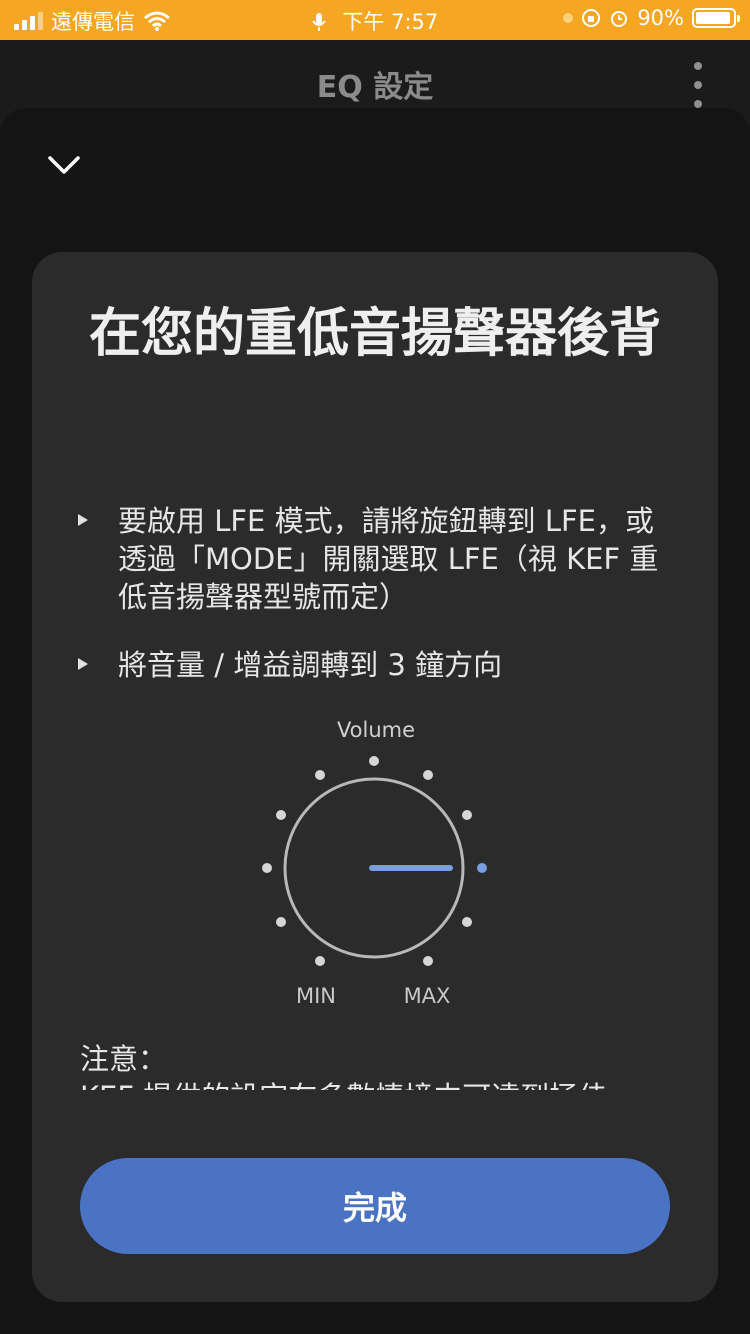  What do you see at coordinates (482, 868) in the screenshot?
I see `tick-dot-active` at bounding box center [482, 868].